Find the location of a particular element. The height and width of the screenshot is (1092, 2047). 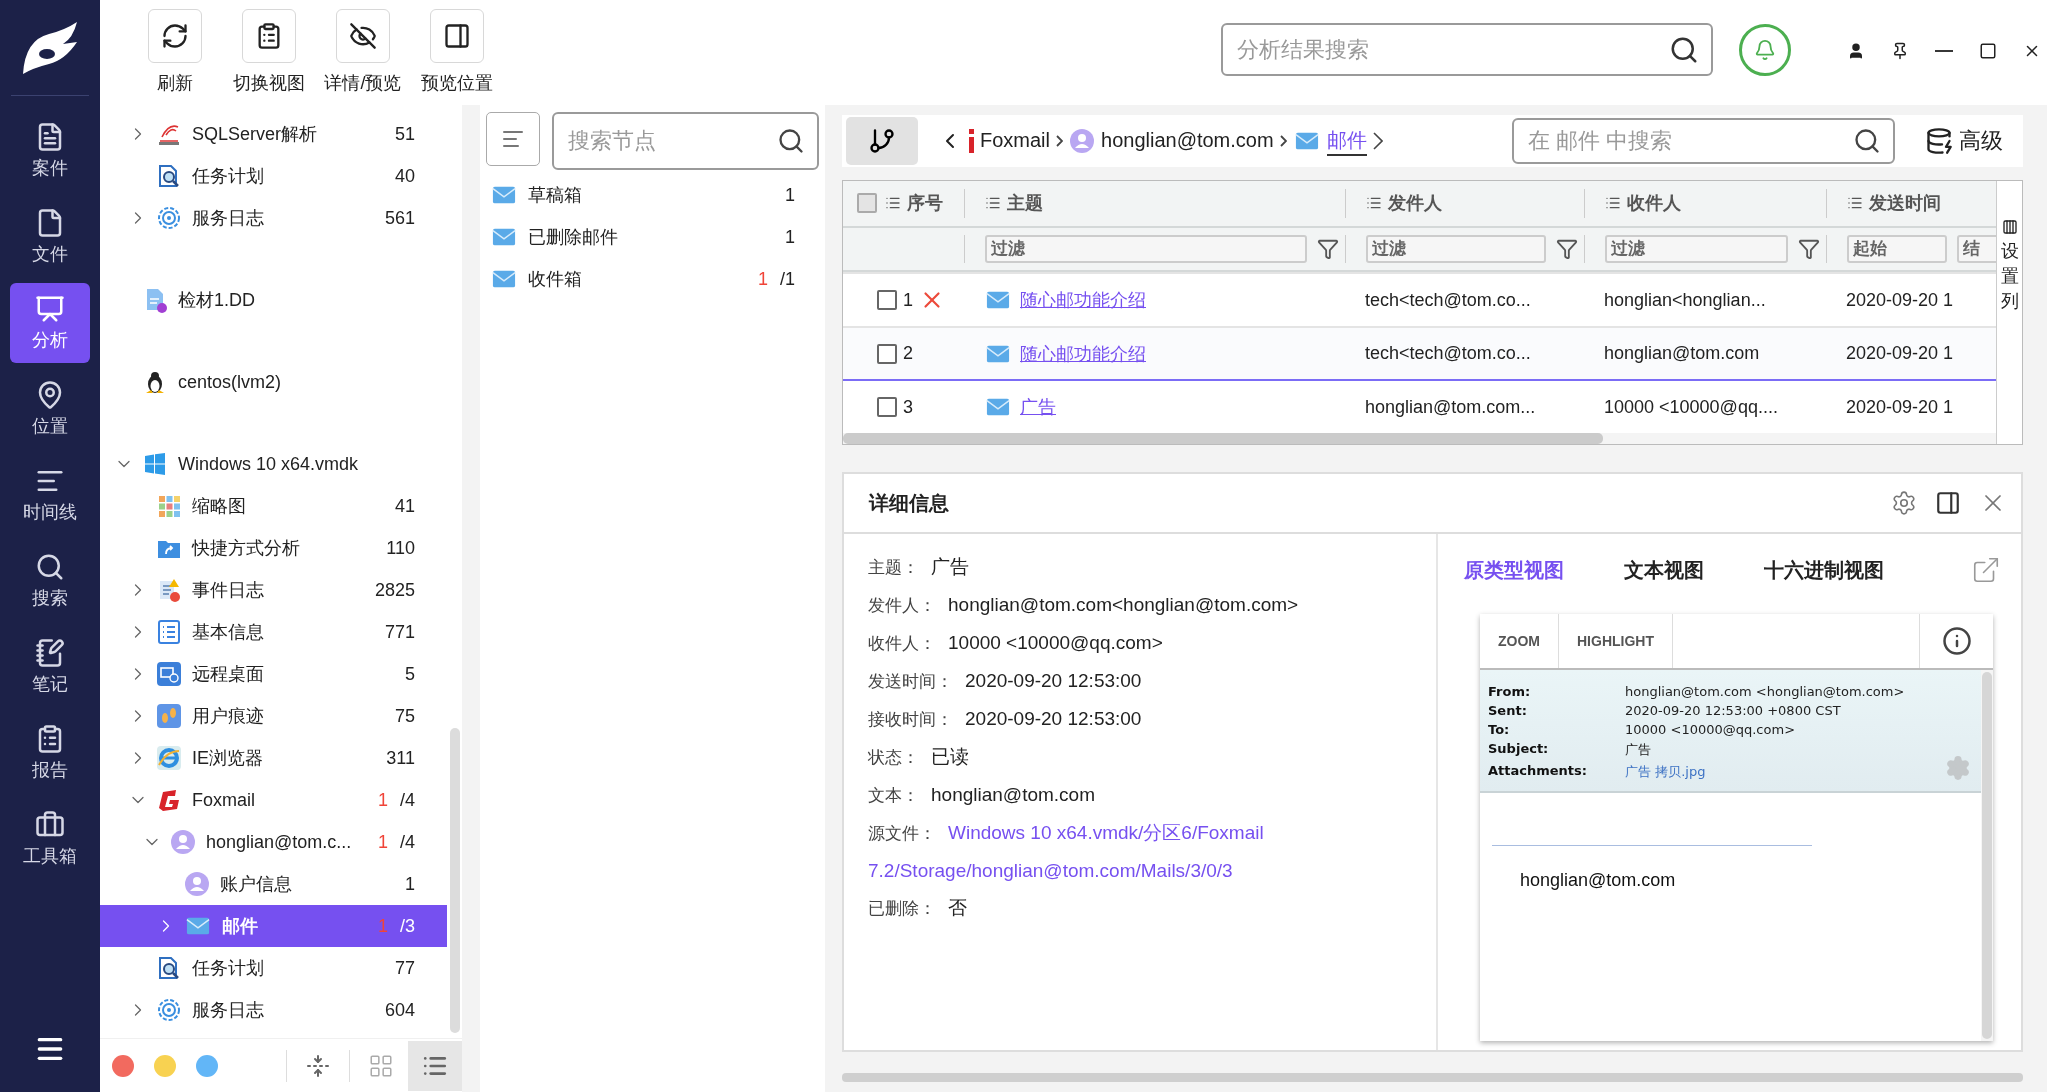

tree-item: 检材1.DD is located at coordinates (273, 300).